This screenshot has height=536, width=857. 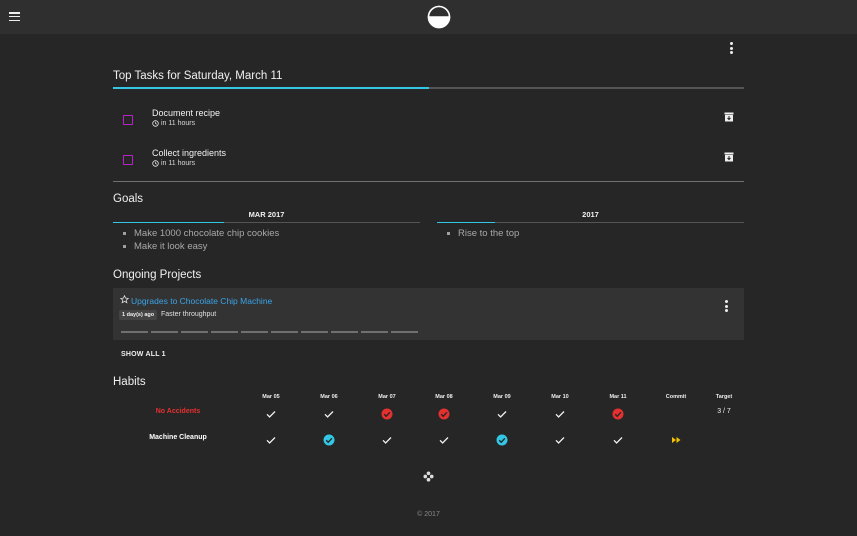 What do you see at coordinates (726, 307) in the screenshot?
I see `project-more-options-icon` at bounding box center [726, 307].